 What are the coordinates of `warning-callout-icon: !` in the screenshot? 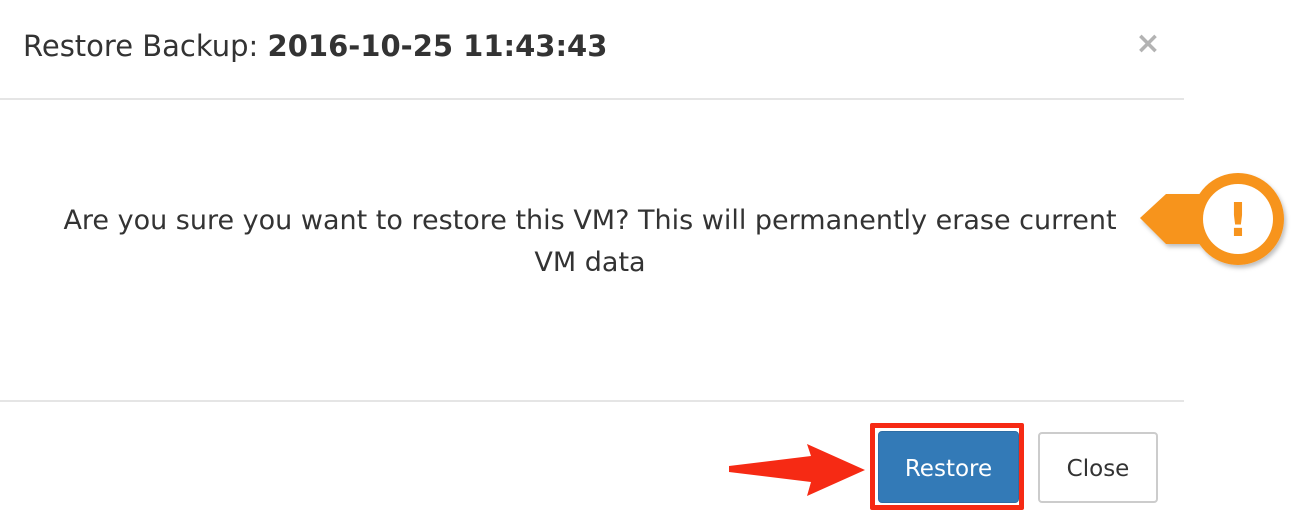 It's located at (1212, 219).